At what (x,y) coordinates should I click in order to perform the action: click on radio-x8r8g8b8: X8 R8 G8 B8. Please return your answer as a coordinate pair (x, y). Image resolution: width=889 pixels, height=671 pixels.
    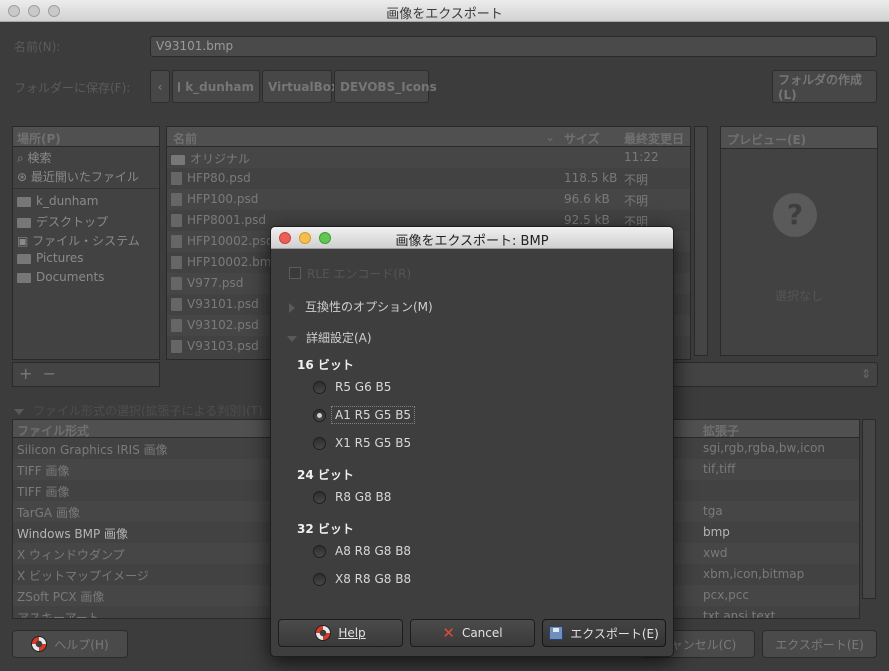
    Looking at the image, I should click on (362, 579).